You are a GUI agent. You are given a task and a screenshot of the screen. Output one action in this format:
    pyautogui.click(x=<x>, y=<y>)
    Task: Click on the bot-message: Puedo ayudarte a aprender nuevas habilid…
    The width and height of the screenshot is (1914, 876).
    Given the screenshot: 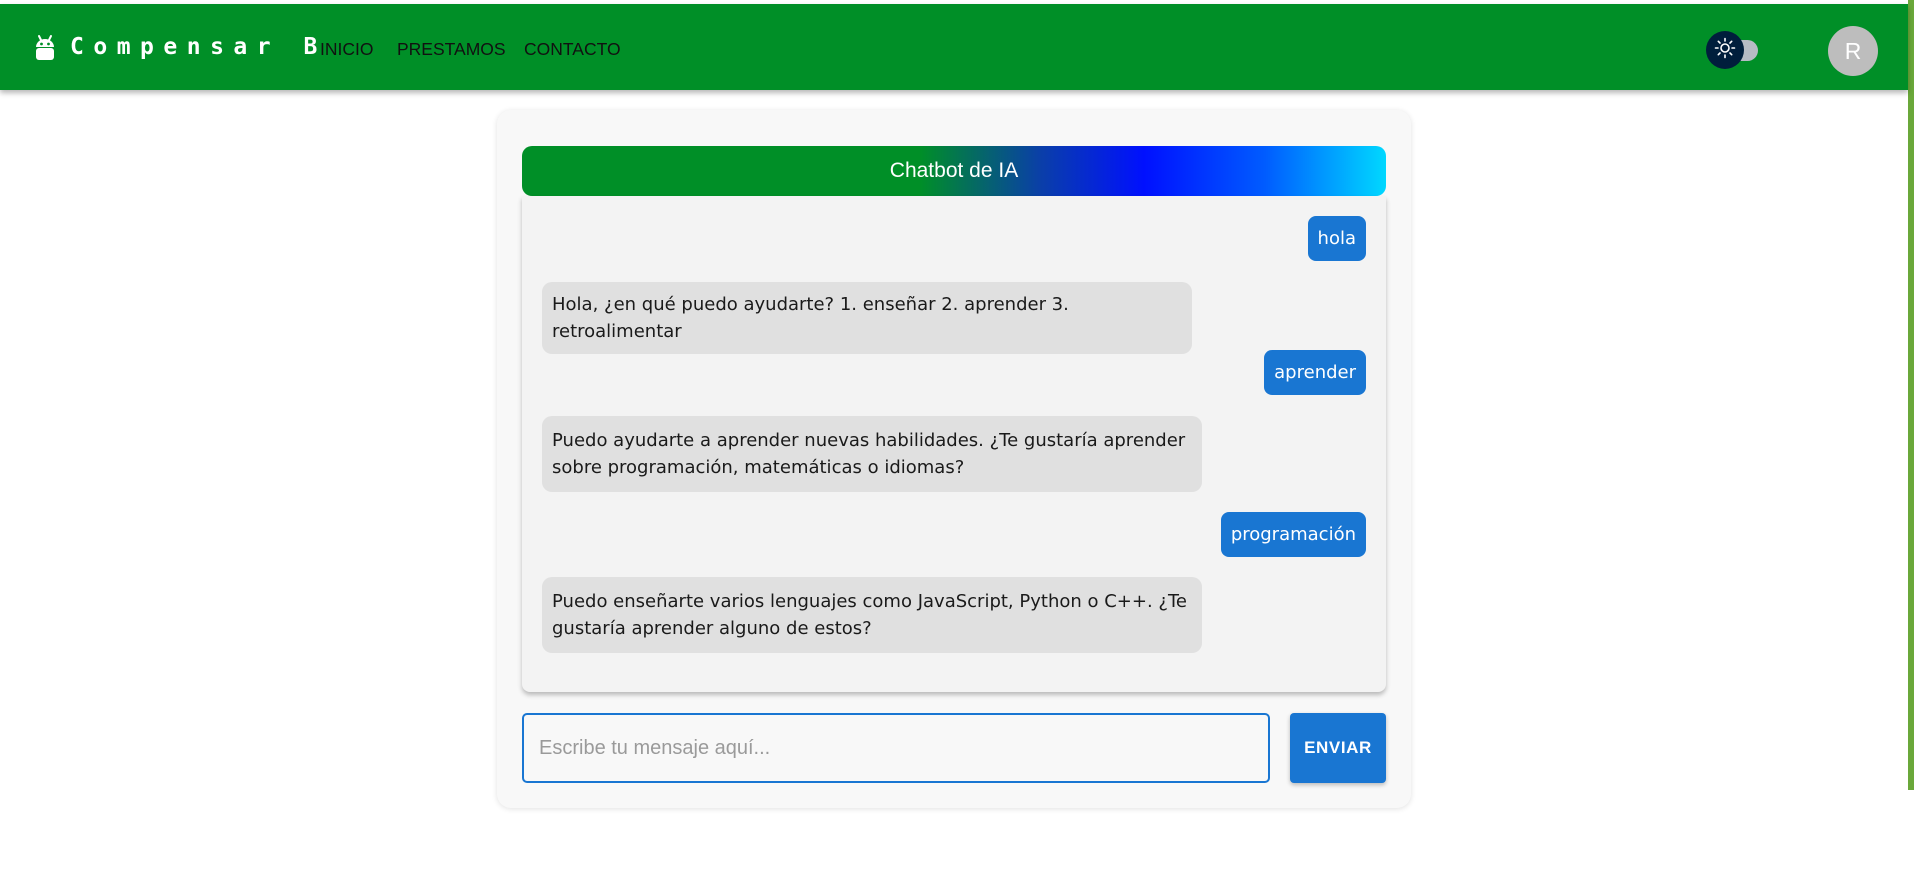 What is the action you would take?
    pyautogui.click(x=872, y=454)
    